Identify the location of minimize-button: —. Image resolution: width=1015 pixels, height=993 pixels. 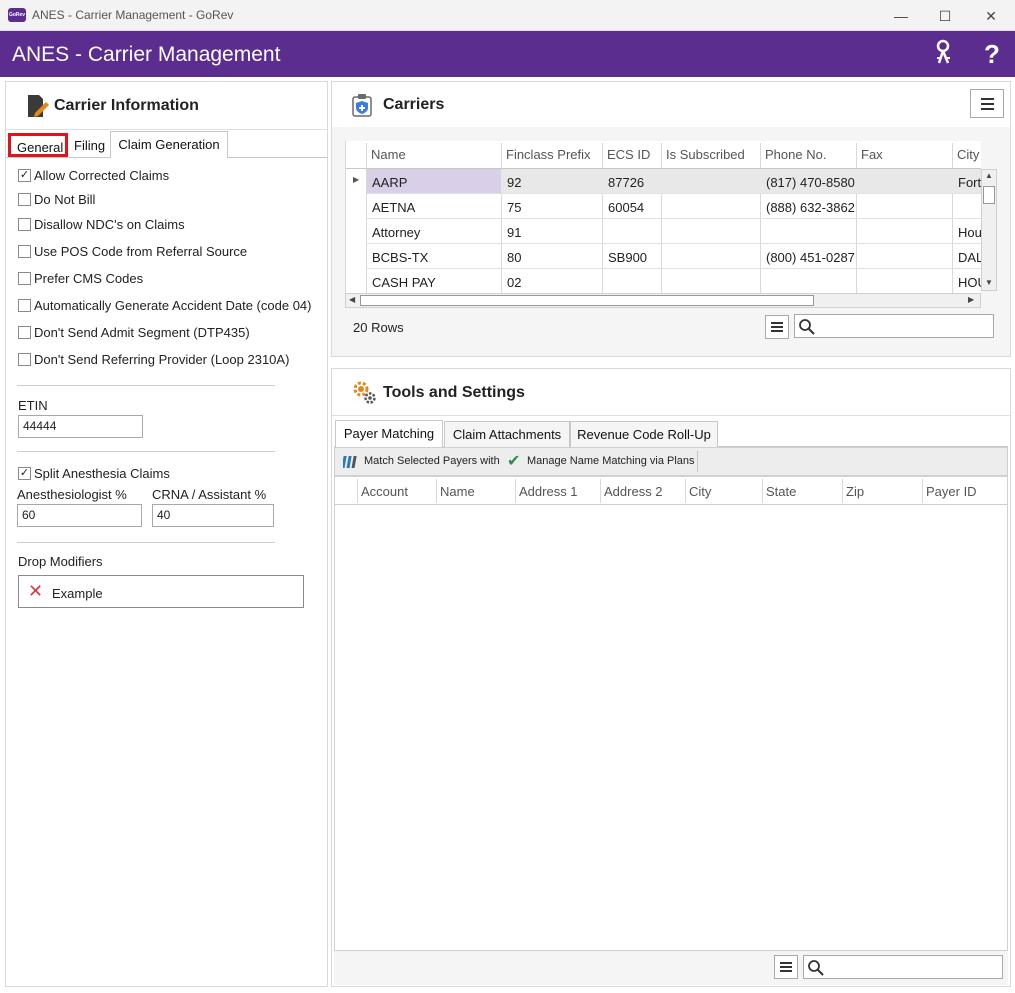
(901, 16).